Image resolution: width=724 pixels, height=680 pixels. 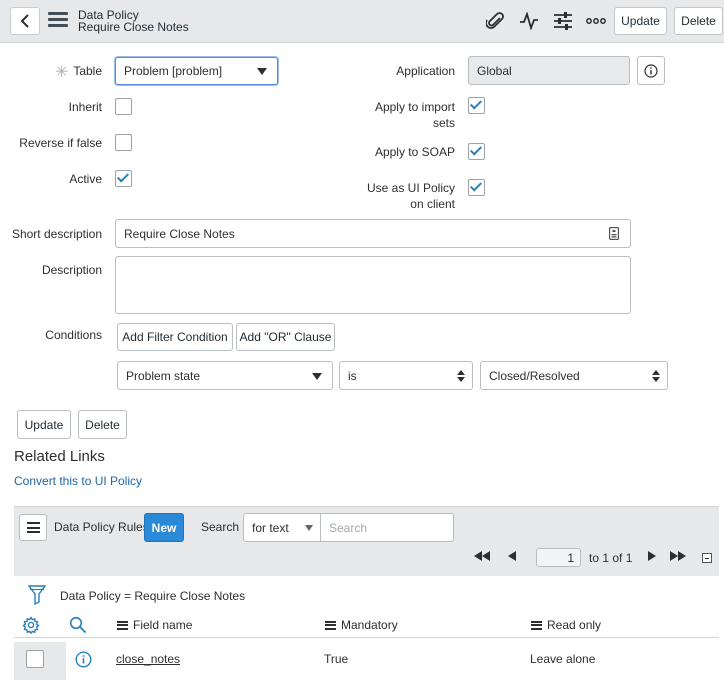 What do you see at coordinates (406, 375) in the screenshot?
I see `condition-operator-select: is` at bounding box center [406, 375].